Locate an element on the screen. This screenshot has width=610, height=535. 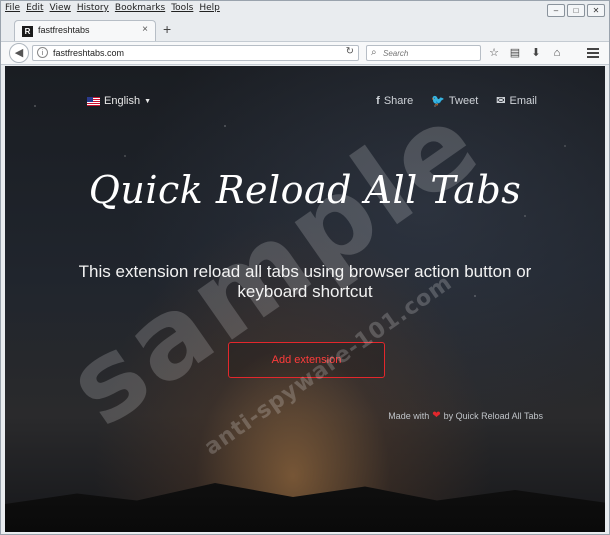
maximize-button: □ is located at coordinates (576, 10).